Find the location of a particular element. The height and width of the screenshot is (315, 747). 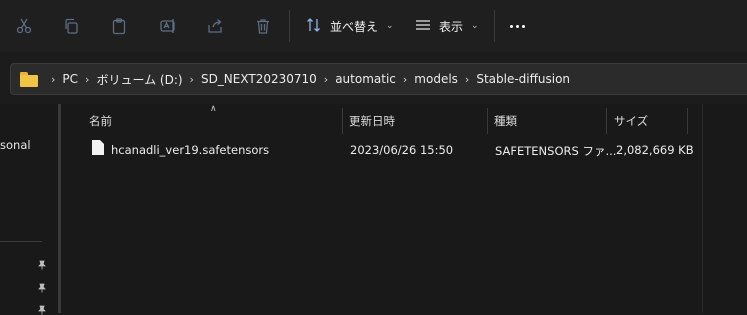

file-icon is located at coordinates (98, 147).